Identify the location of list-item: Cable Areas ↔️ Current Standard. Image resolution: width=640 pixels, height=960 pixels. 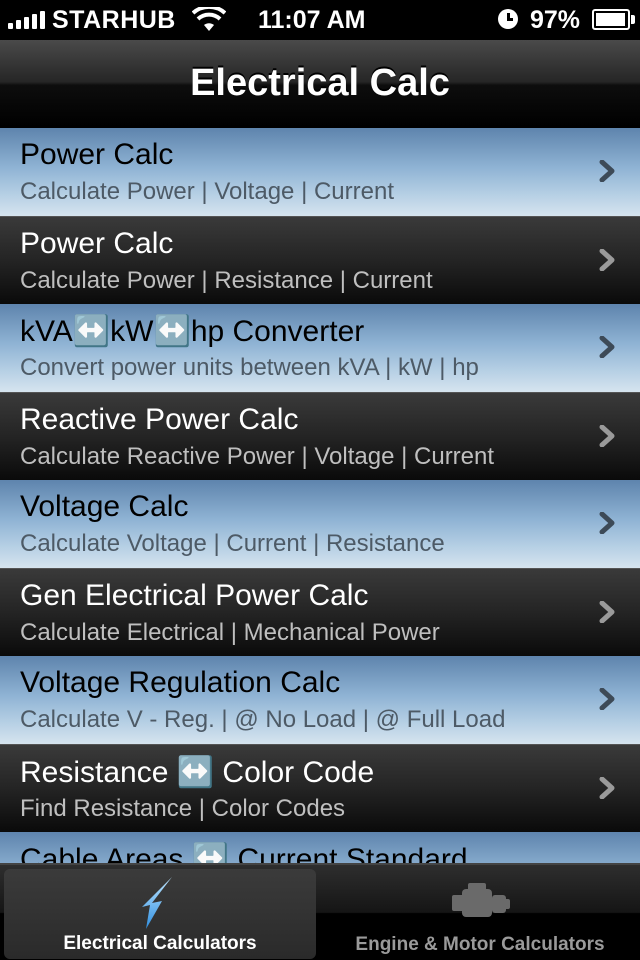
(320, 847).